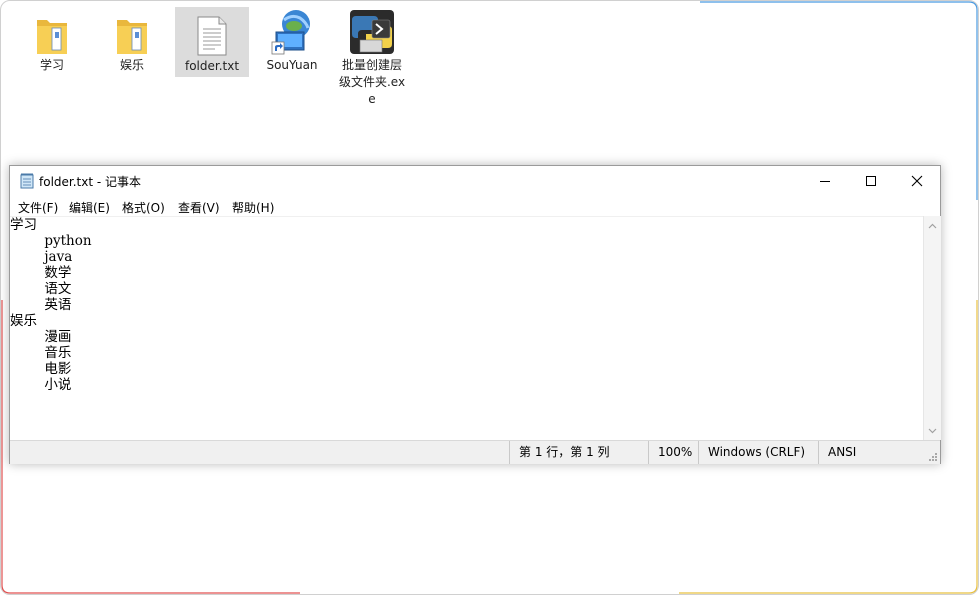 The image size is (979, 595). I want to click on desktop-icon-label: 娱乐, so click(131, 65).